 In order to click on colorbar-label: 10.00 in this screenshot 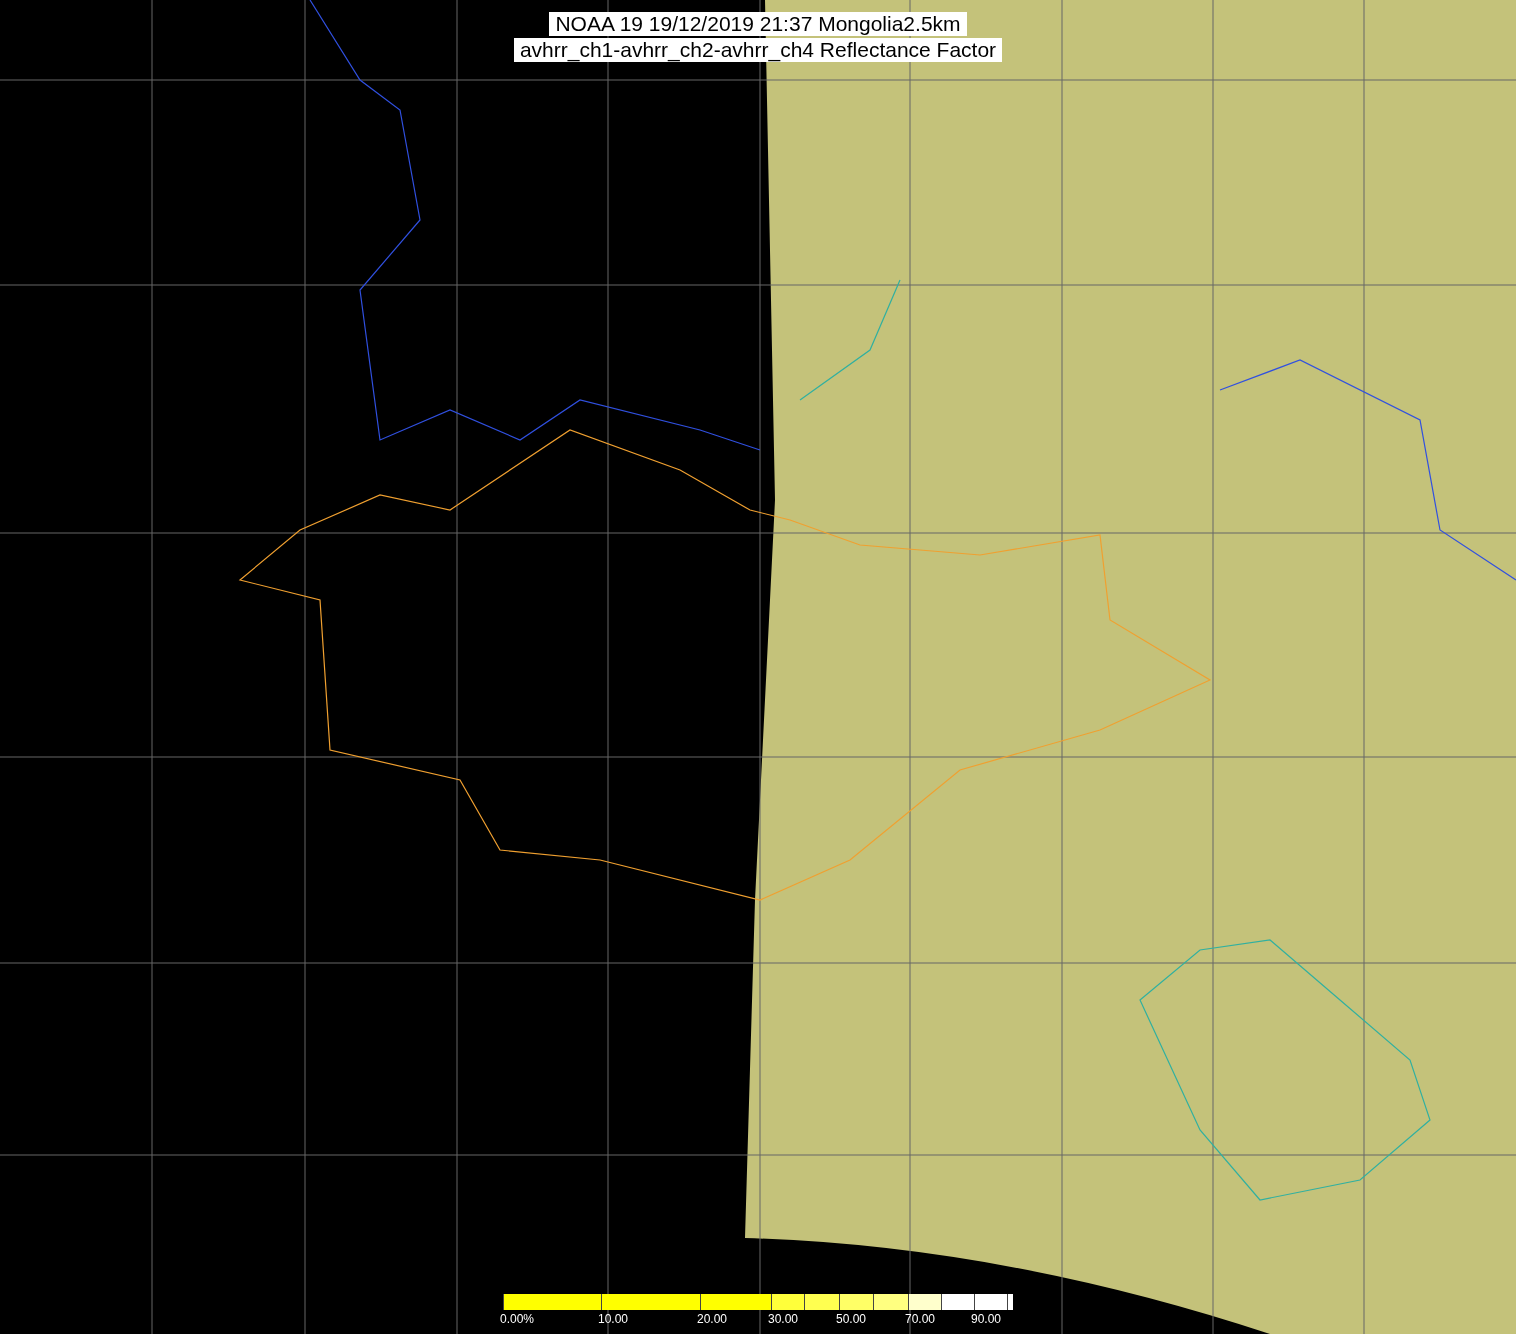, I will do `click(613, 1319)`.